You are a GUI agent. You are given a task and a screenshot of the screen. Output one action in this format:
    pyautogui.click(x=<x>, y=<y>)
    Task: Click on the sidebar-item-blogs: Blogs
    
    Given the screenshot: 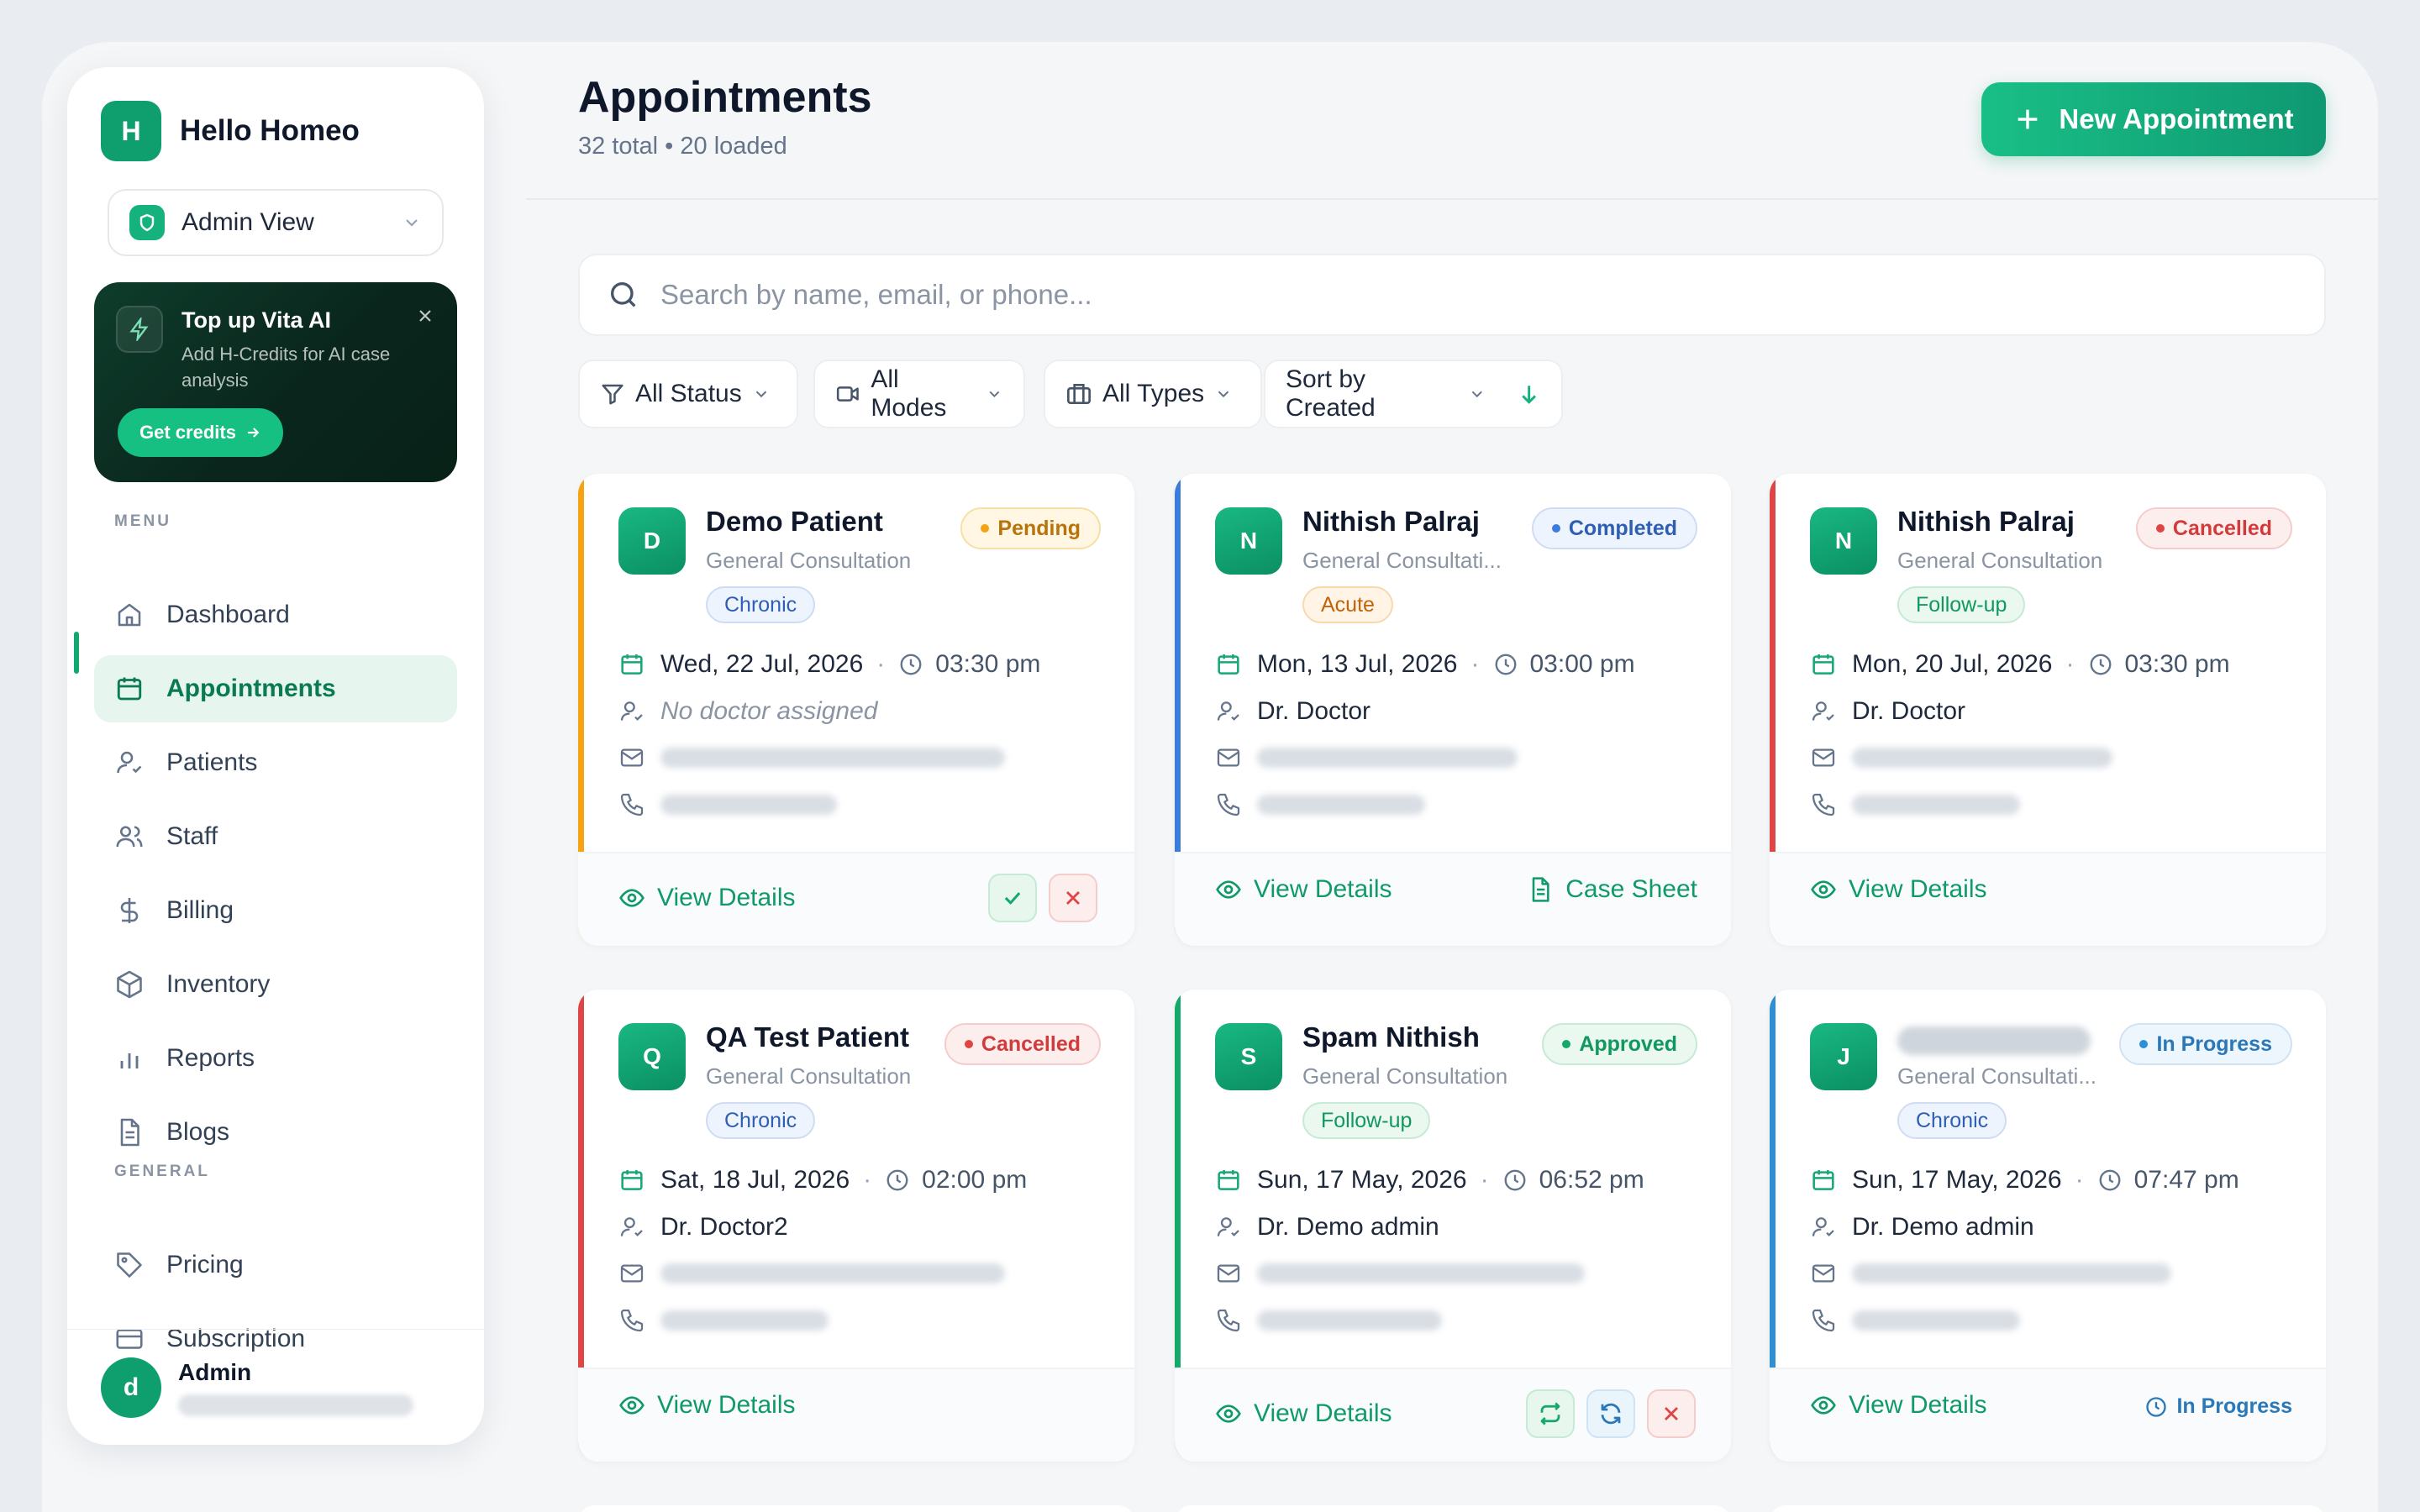 What is the action you would take?
    pyautogui.click(x=276, y=1132)
    